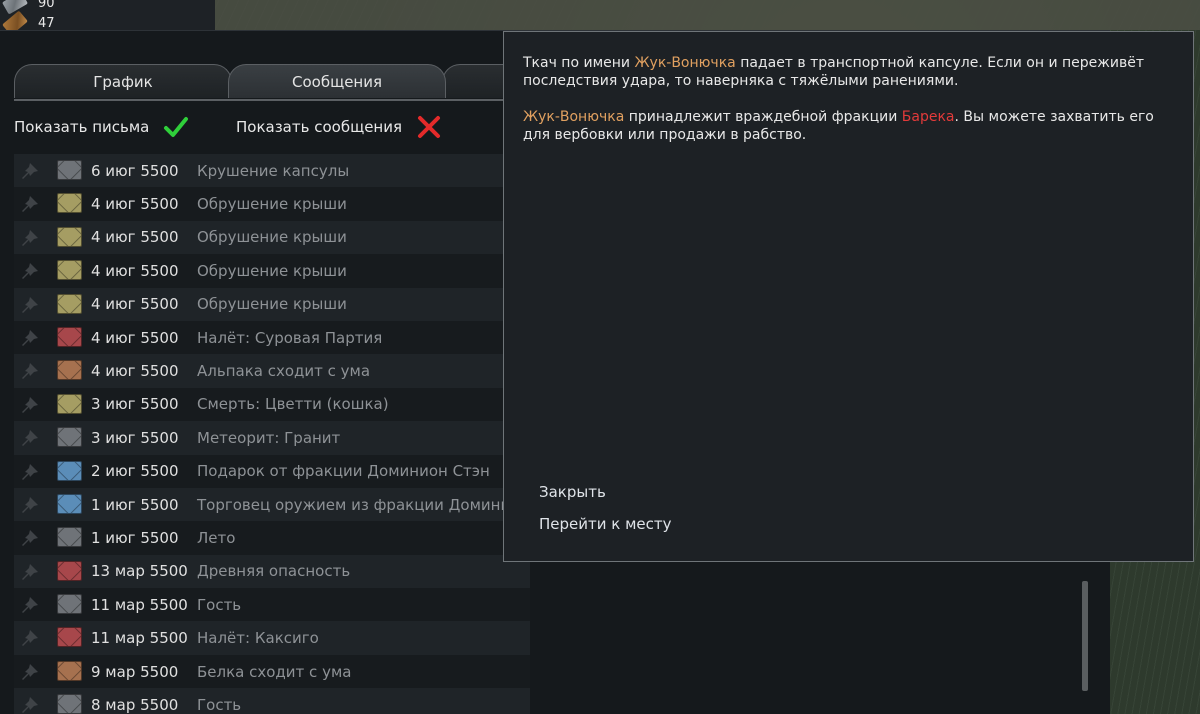 Image resolution: width=1200 pixels, height=714 pixels. I want to click on letter-row: 13 мар 5500 Древняя опасность, so click(272, 571).